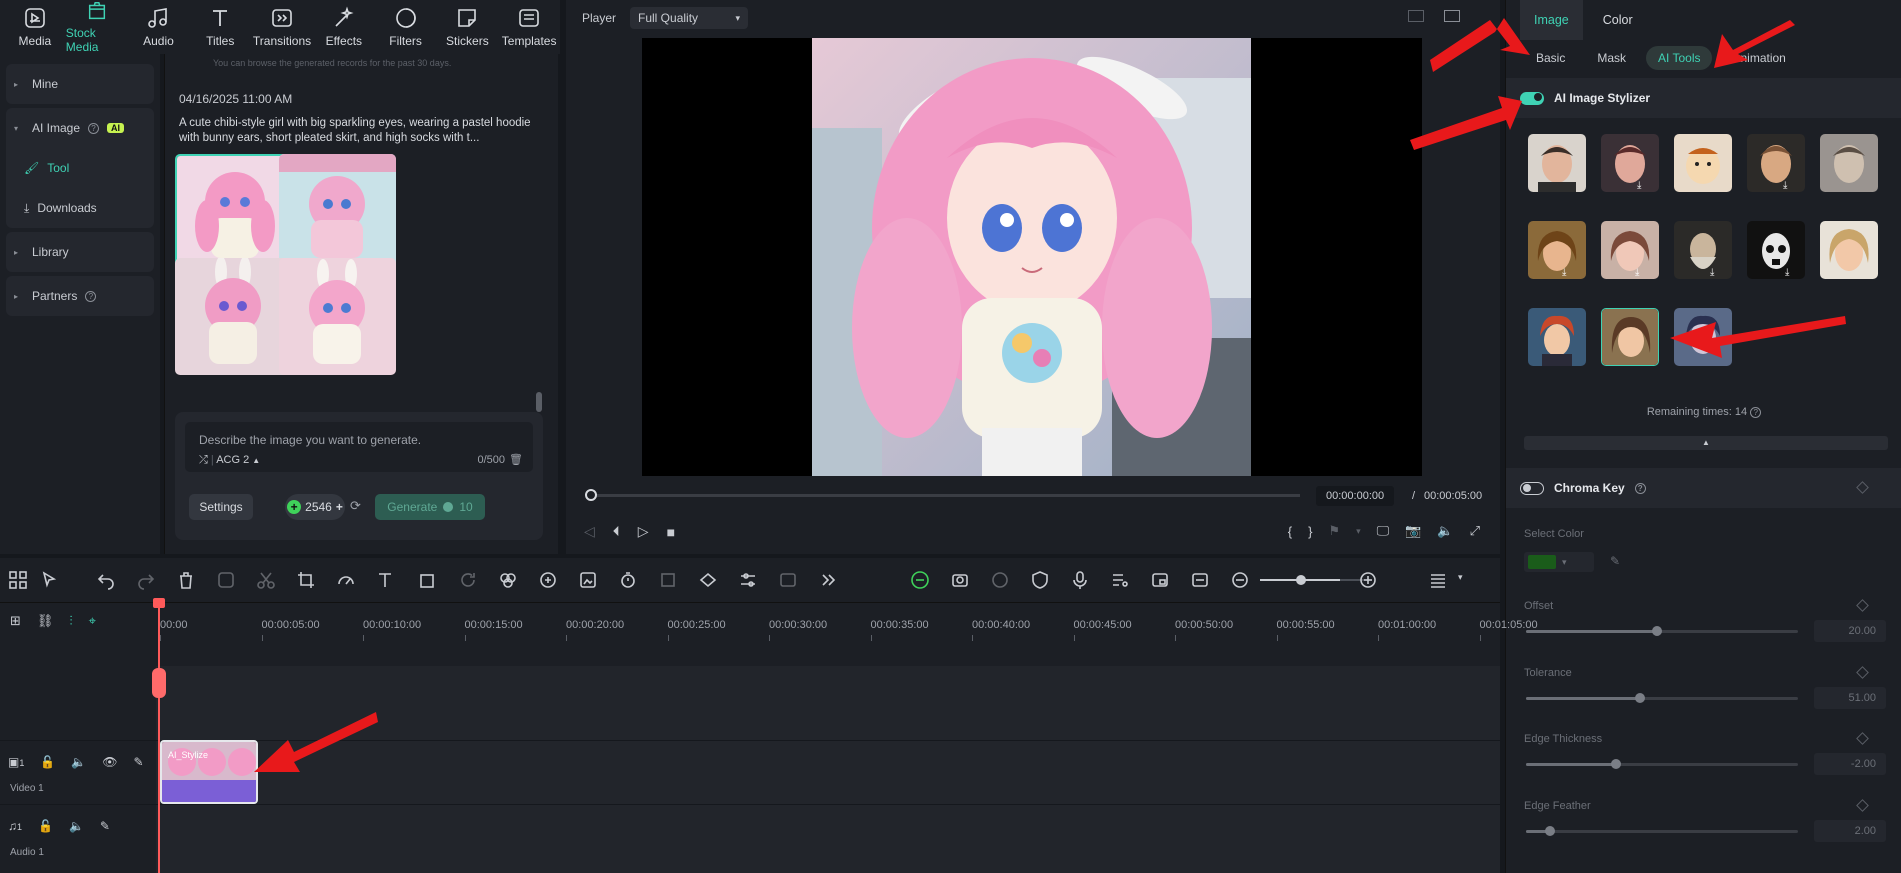  Describe the element at coordinates (1480, 45) in the screenshot. I see `arrow-to-image-tab` at that location.